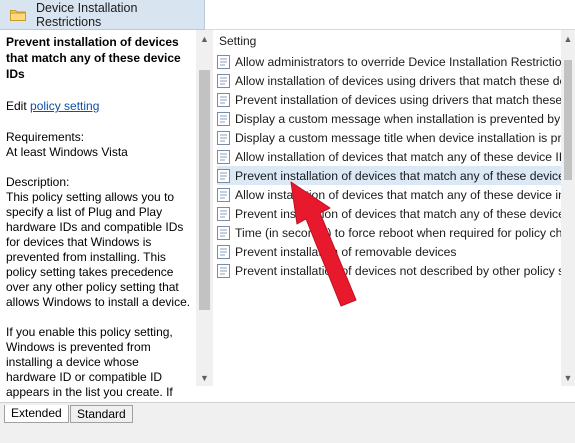 This screenshot has height=443, width=575. I want to click on category-header: Device Installation Restrictions, so click(102, 15).